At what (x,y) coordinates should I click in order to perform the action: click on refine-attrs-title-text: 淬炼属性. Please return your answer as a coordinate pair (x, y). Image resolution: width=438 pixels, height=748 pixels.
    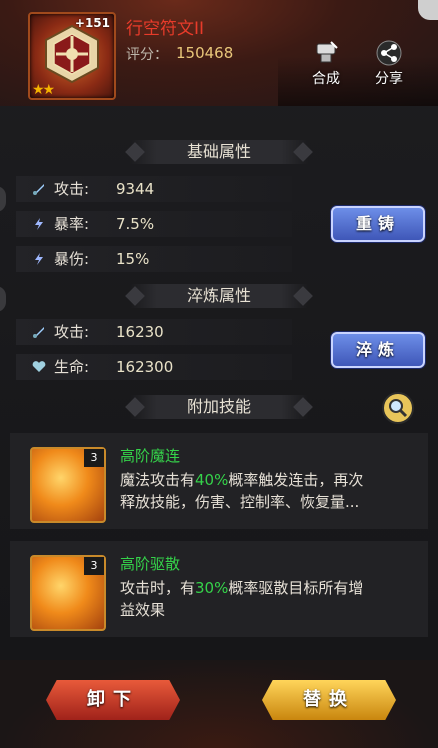
    Looking at the image, I should click on (218, 295).